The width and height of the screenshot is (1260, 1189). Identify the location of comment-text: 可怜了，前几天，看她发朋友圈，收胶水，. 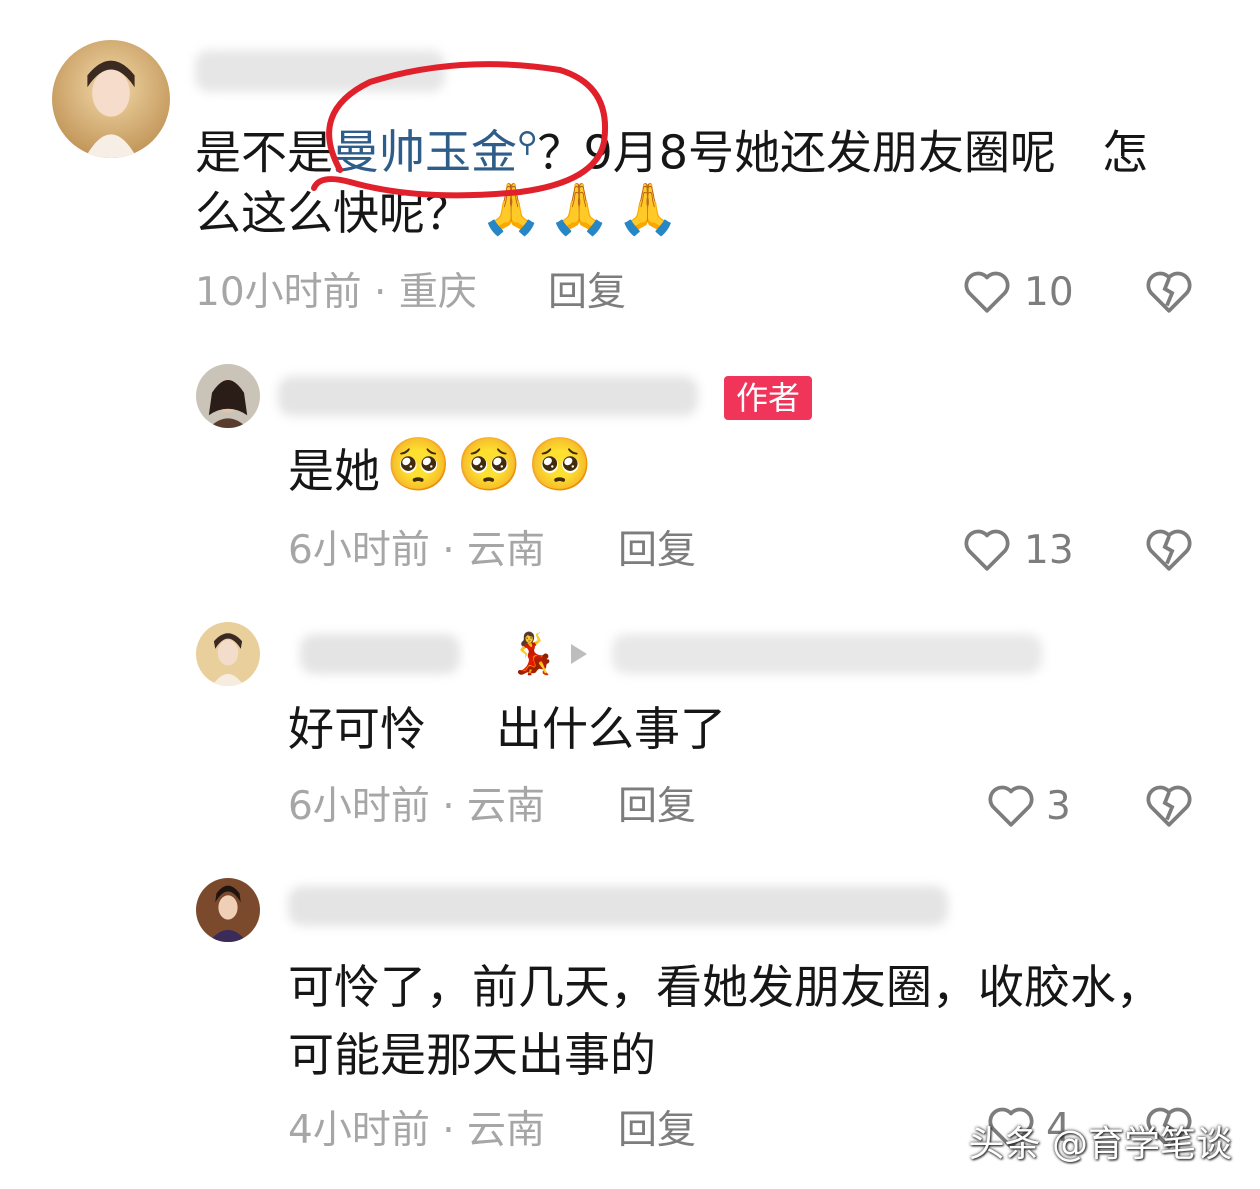
(725, 987).